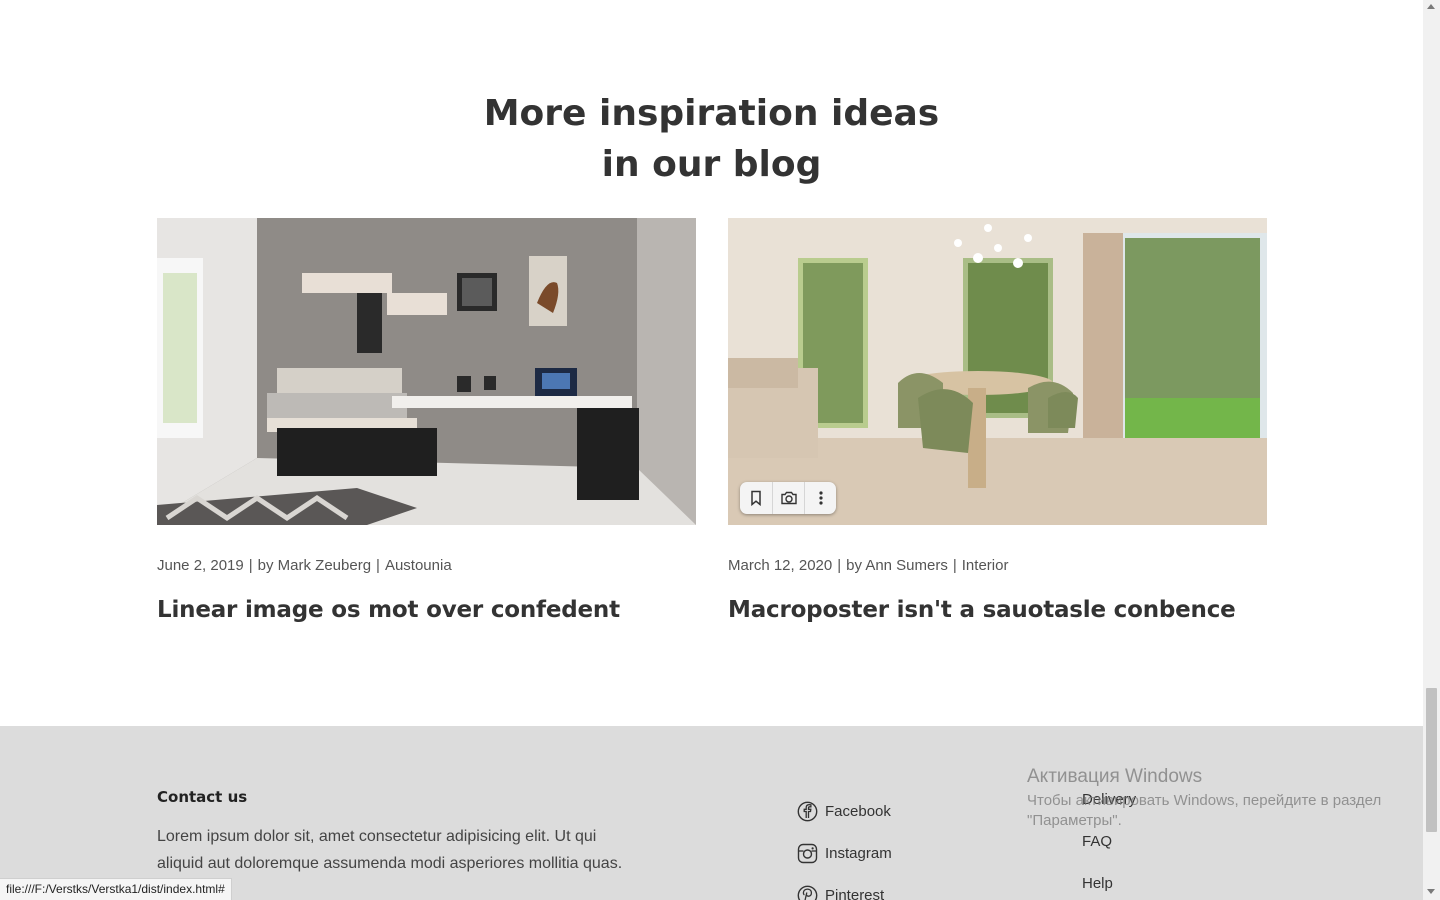 The height and width of the screenshot is (900, 1440). I want to click on blog-card-title: Linear image os mot over confedent, so click(426, 610).